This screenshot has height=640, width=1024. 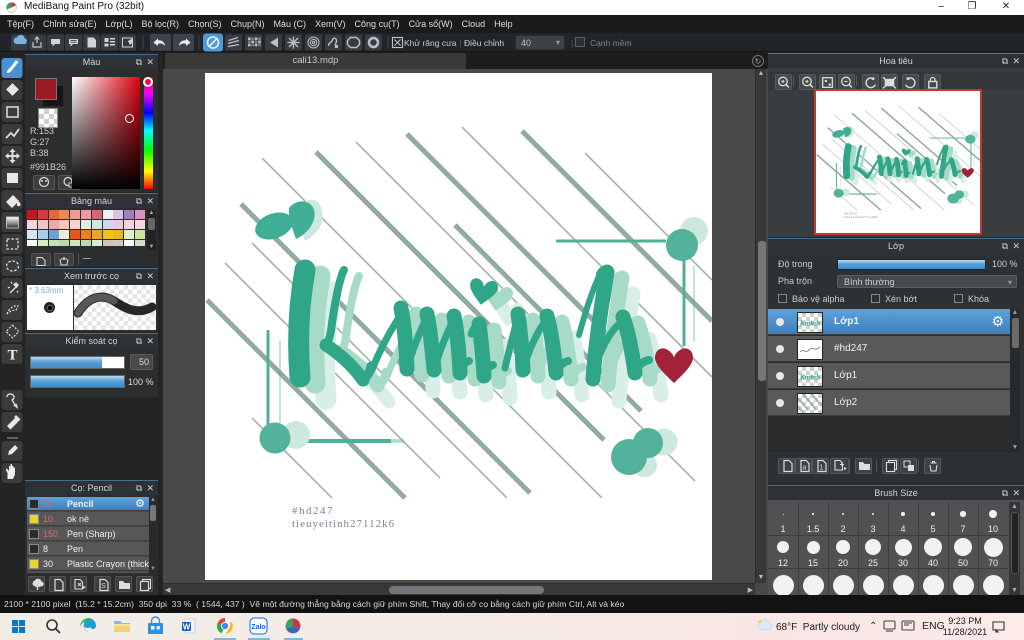 I want to click on svg-text: 11/28/2021, so click(x=965, y=632).